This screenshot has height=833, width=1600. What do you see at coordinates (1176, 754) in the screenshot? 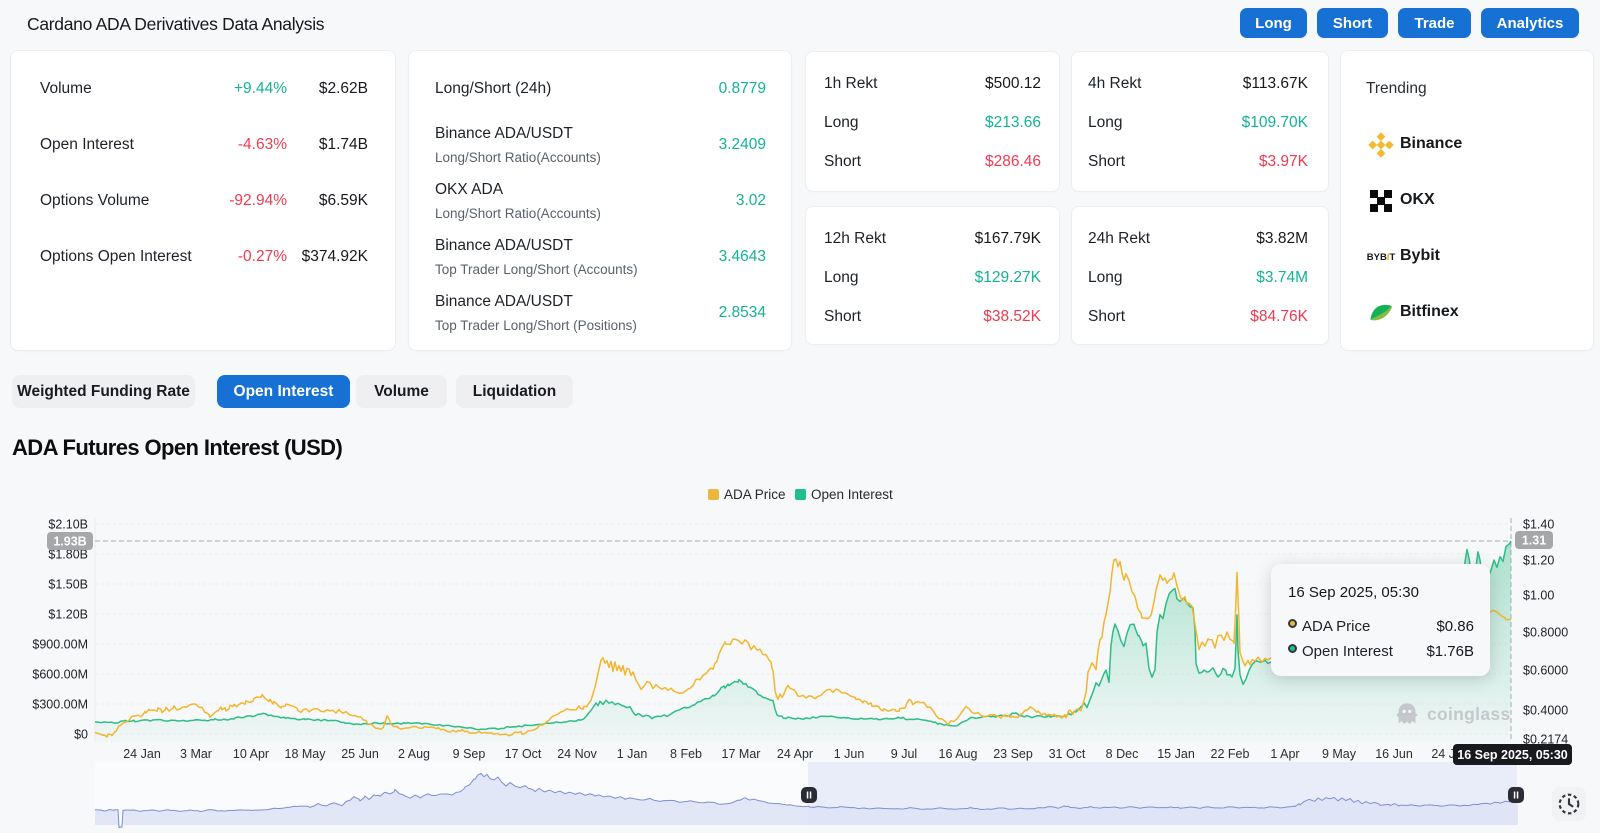
I see `svg-text: 15 Jan` at bounding box center [1176, 754].